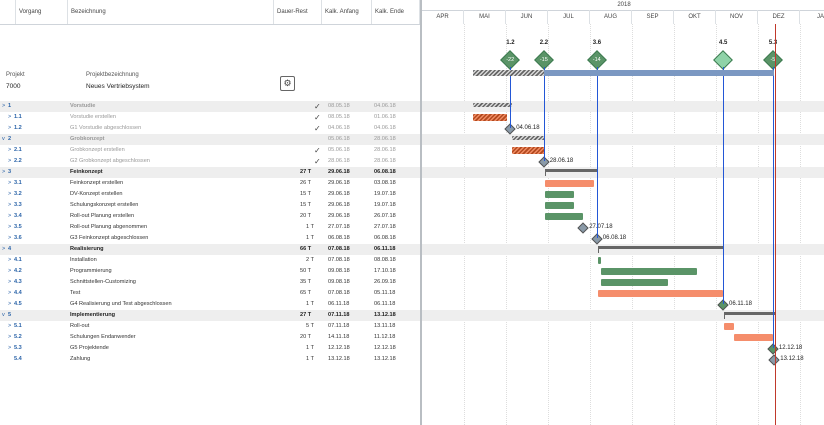 Image resolution: width=824 pixels, height=425 pixels. I want to click on table-row: >5.1 Roll-out 5 T 07.11.18 13.11.18, so click(210, 326).